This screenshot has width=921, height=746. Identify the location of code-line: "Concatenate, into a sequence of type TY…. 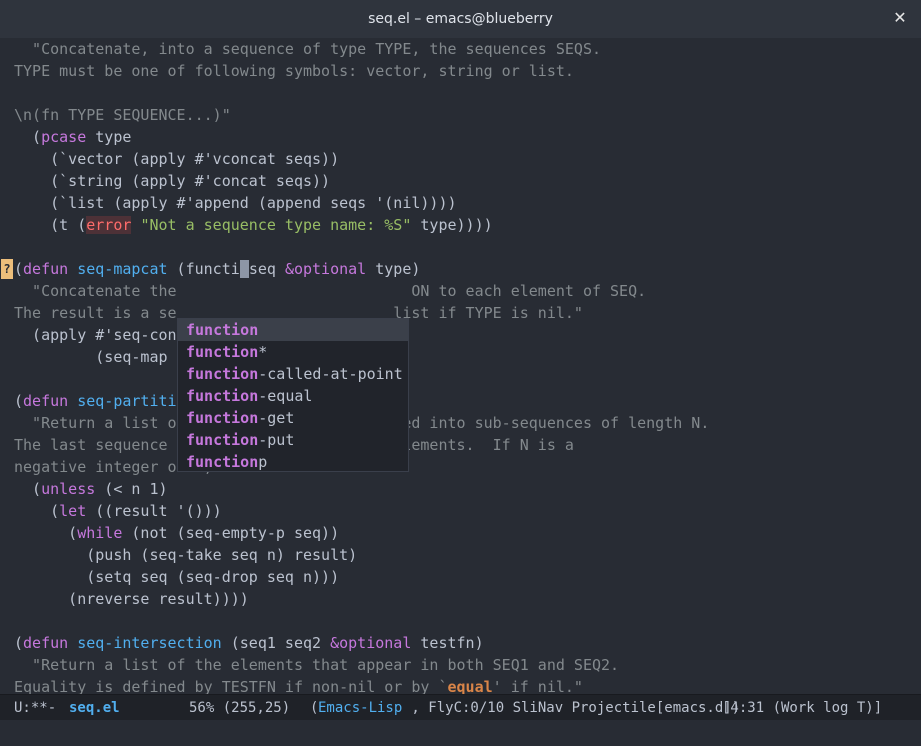
(307, 49).